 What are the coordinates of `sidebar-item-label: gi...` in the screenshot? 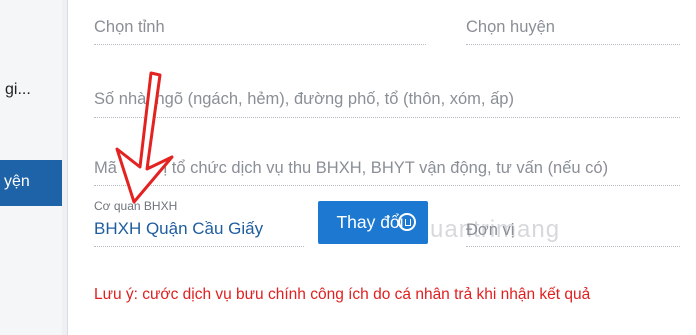 It's located at (18, 89).